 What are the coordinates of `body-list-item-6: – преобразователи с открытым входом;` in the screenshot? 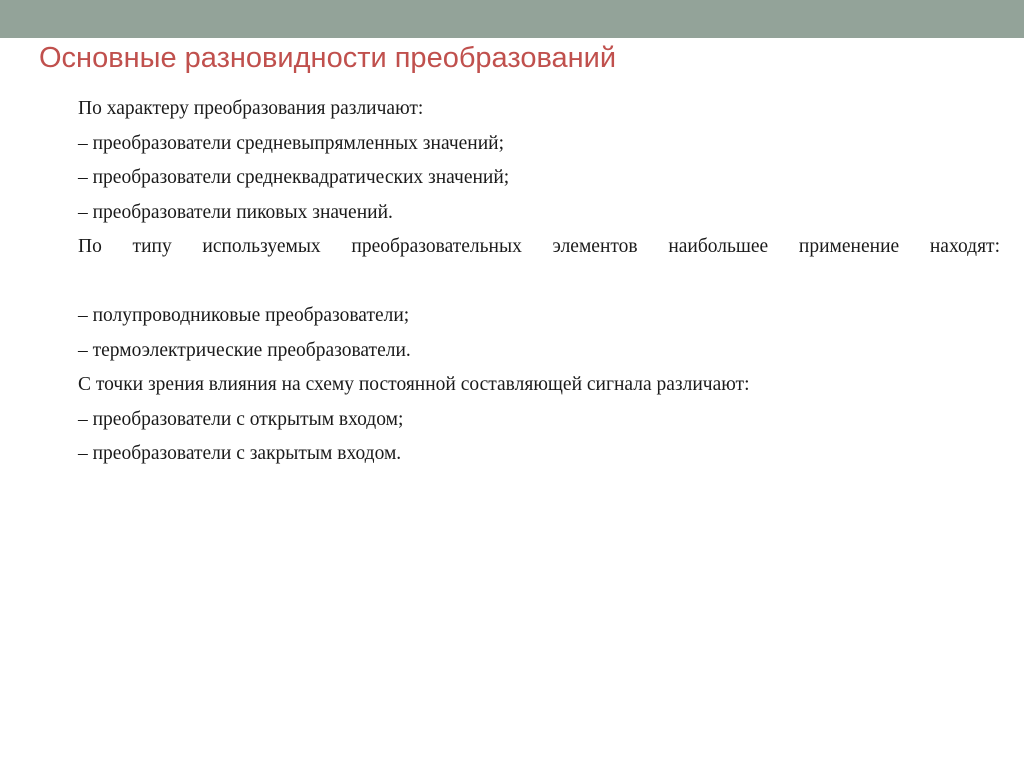 It's located at (241, 419).